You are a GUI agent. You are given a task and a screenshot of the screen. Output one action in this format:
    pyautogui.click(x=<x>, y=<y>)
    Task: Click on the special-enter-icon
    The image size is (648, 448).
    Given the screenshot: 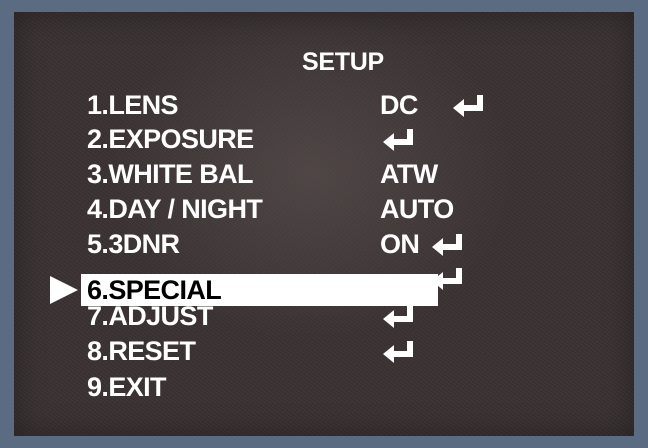 What is the action you would take?
    pyautogui.click(x=447, y=279)
    